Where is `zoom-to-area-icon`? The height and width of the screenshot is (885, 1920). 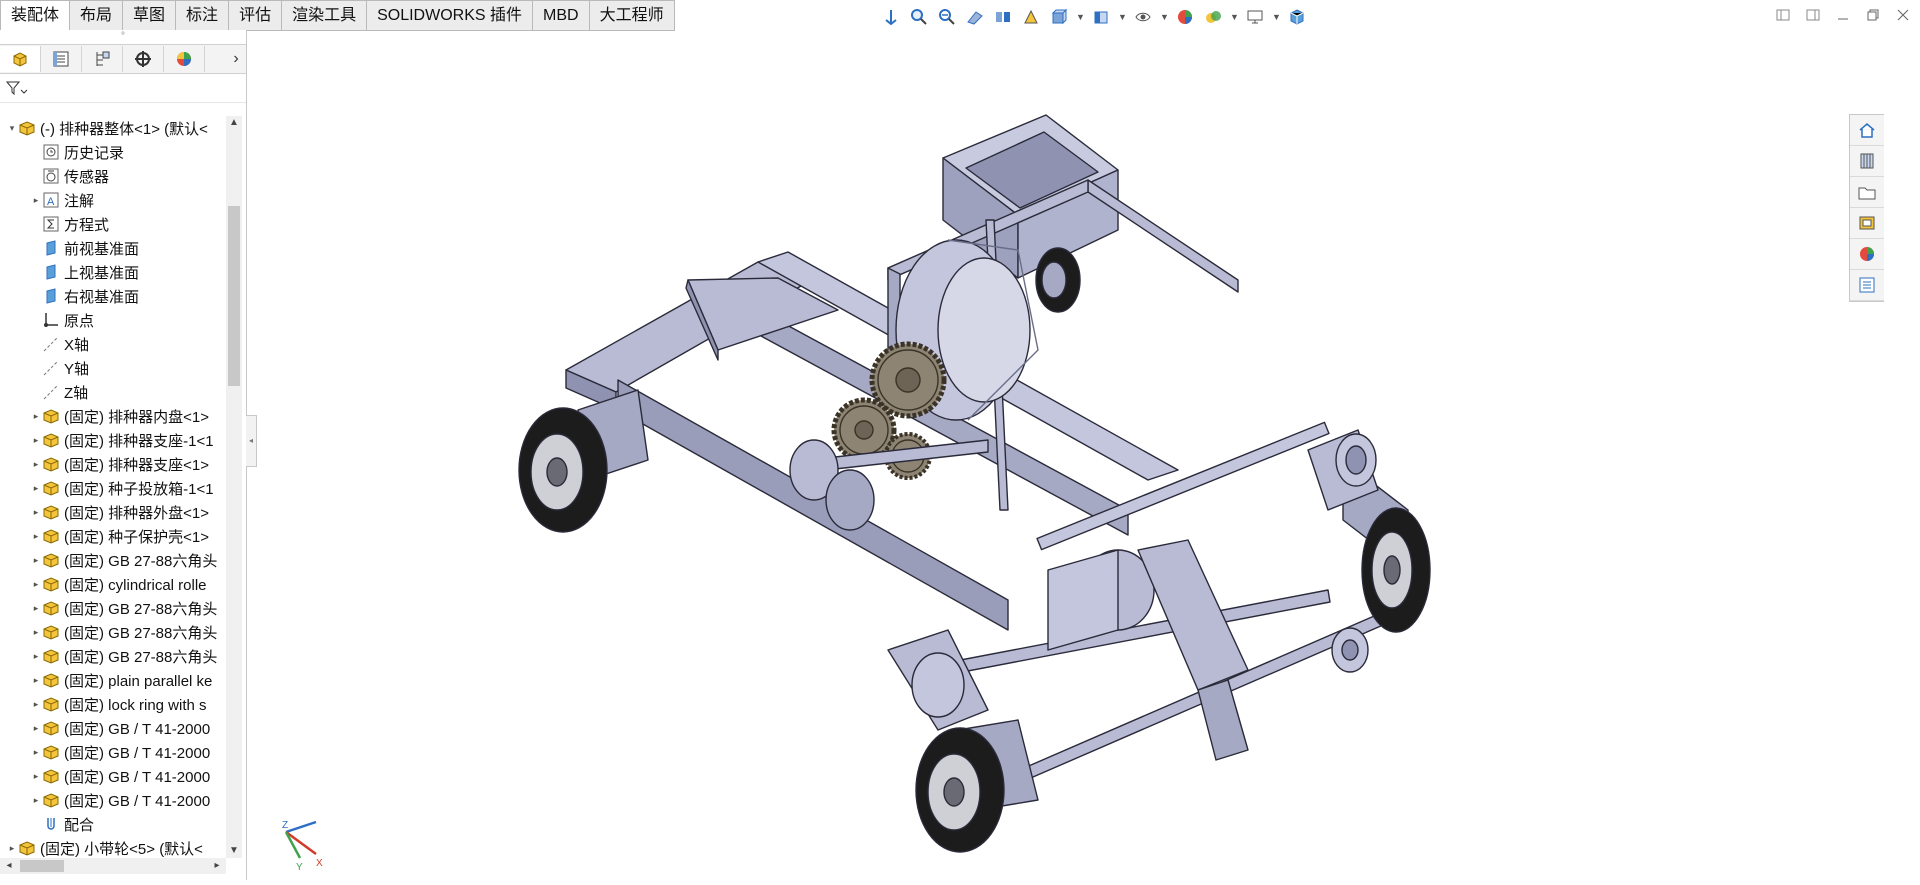 zoom-to-area-icon is located at coordinates (919, 17).